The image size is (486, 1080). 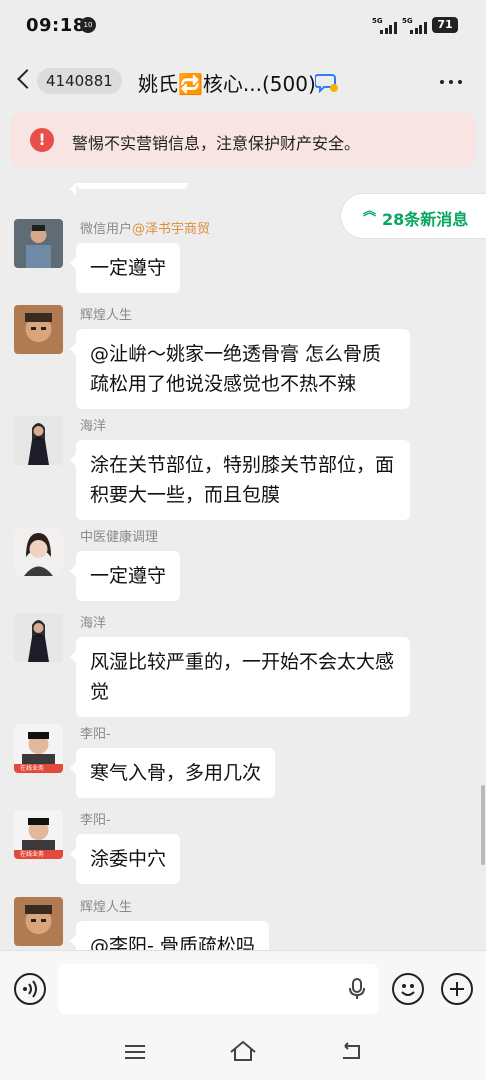 I want to click on new-messages-button: ︽ 28条新消息, so click(x=413, y=216).